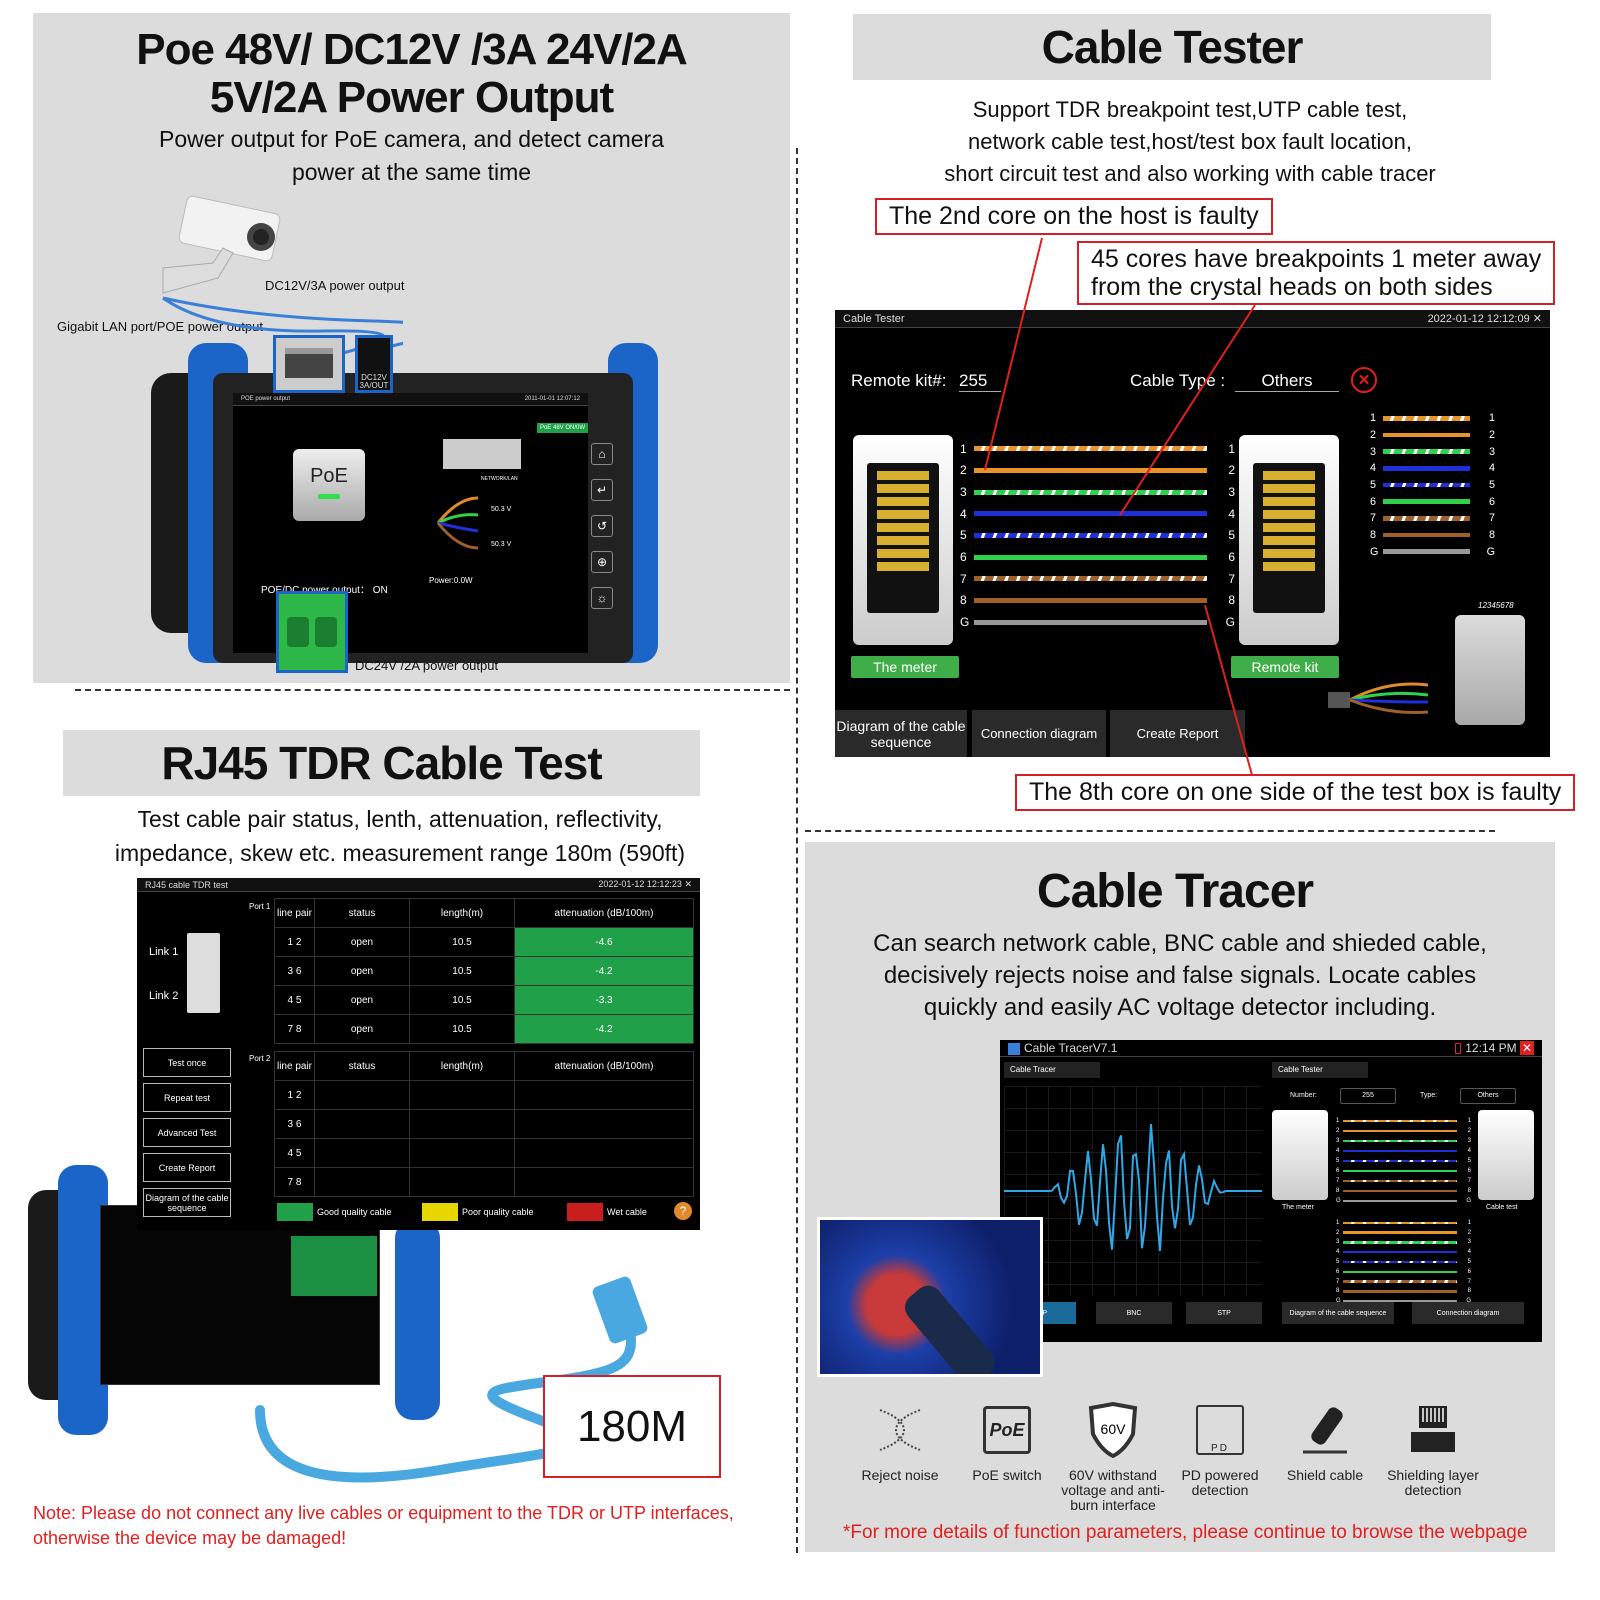 The width and height of the screenshot is (1600, 1600). I want to click on feature-shield-cable: Shield cable, so click(1325, 1442).